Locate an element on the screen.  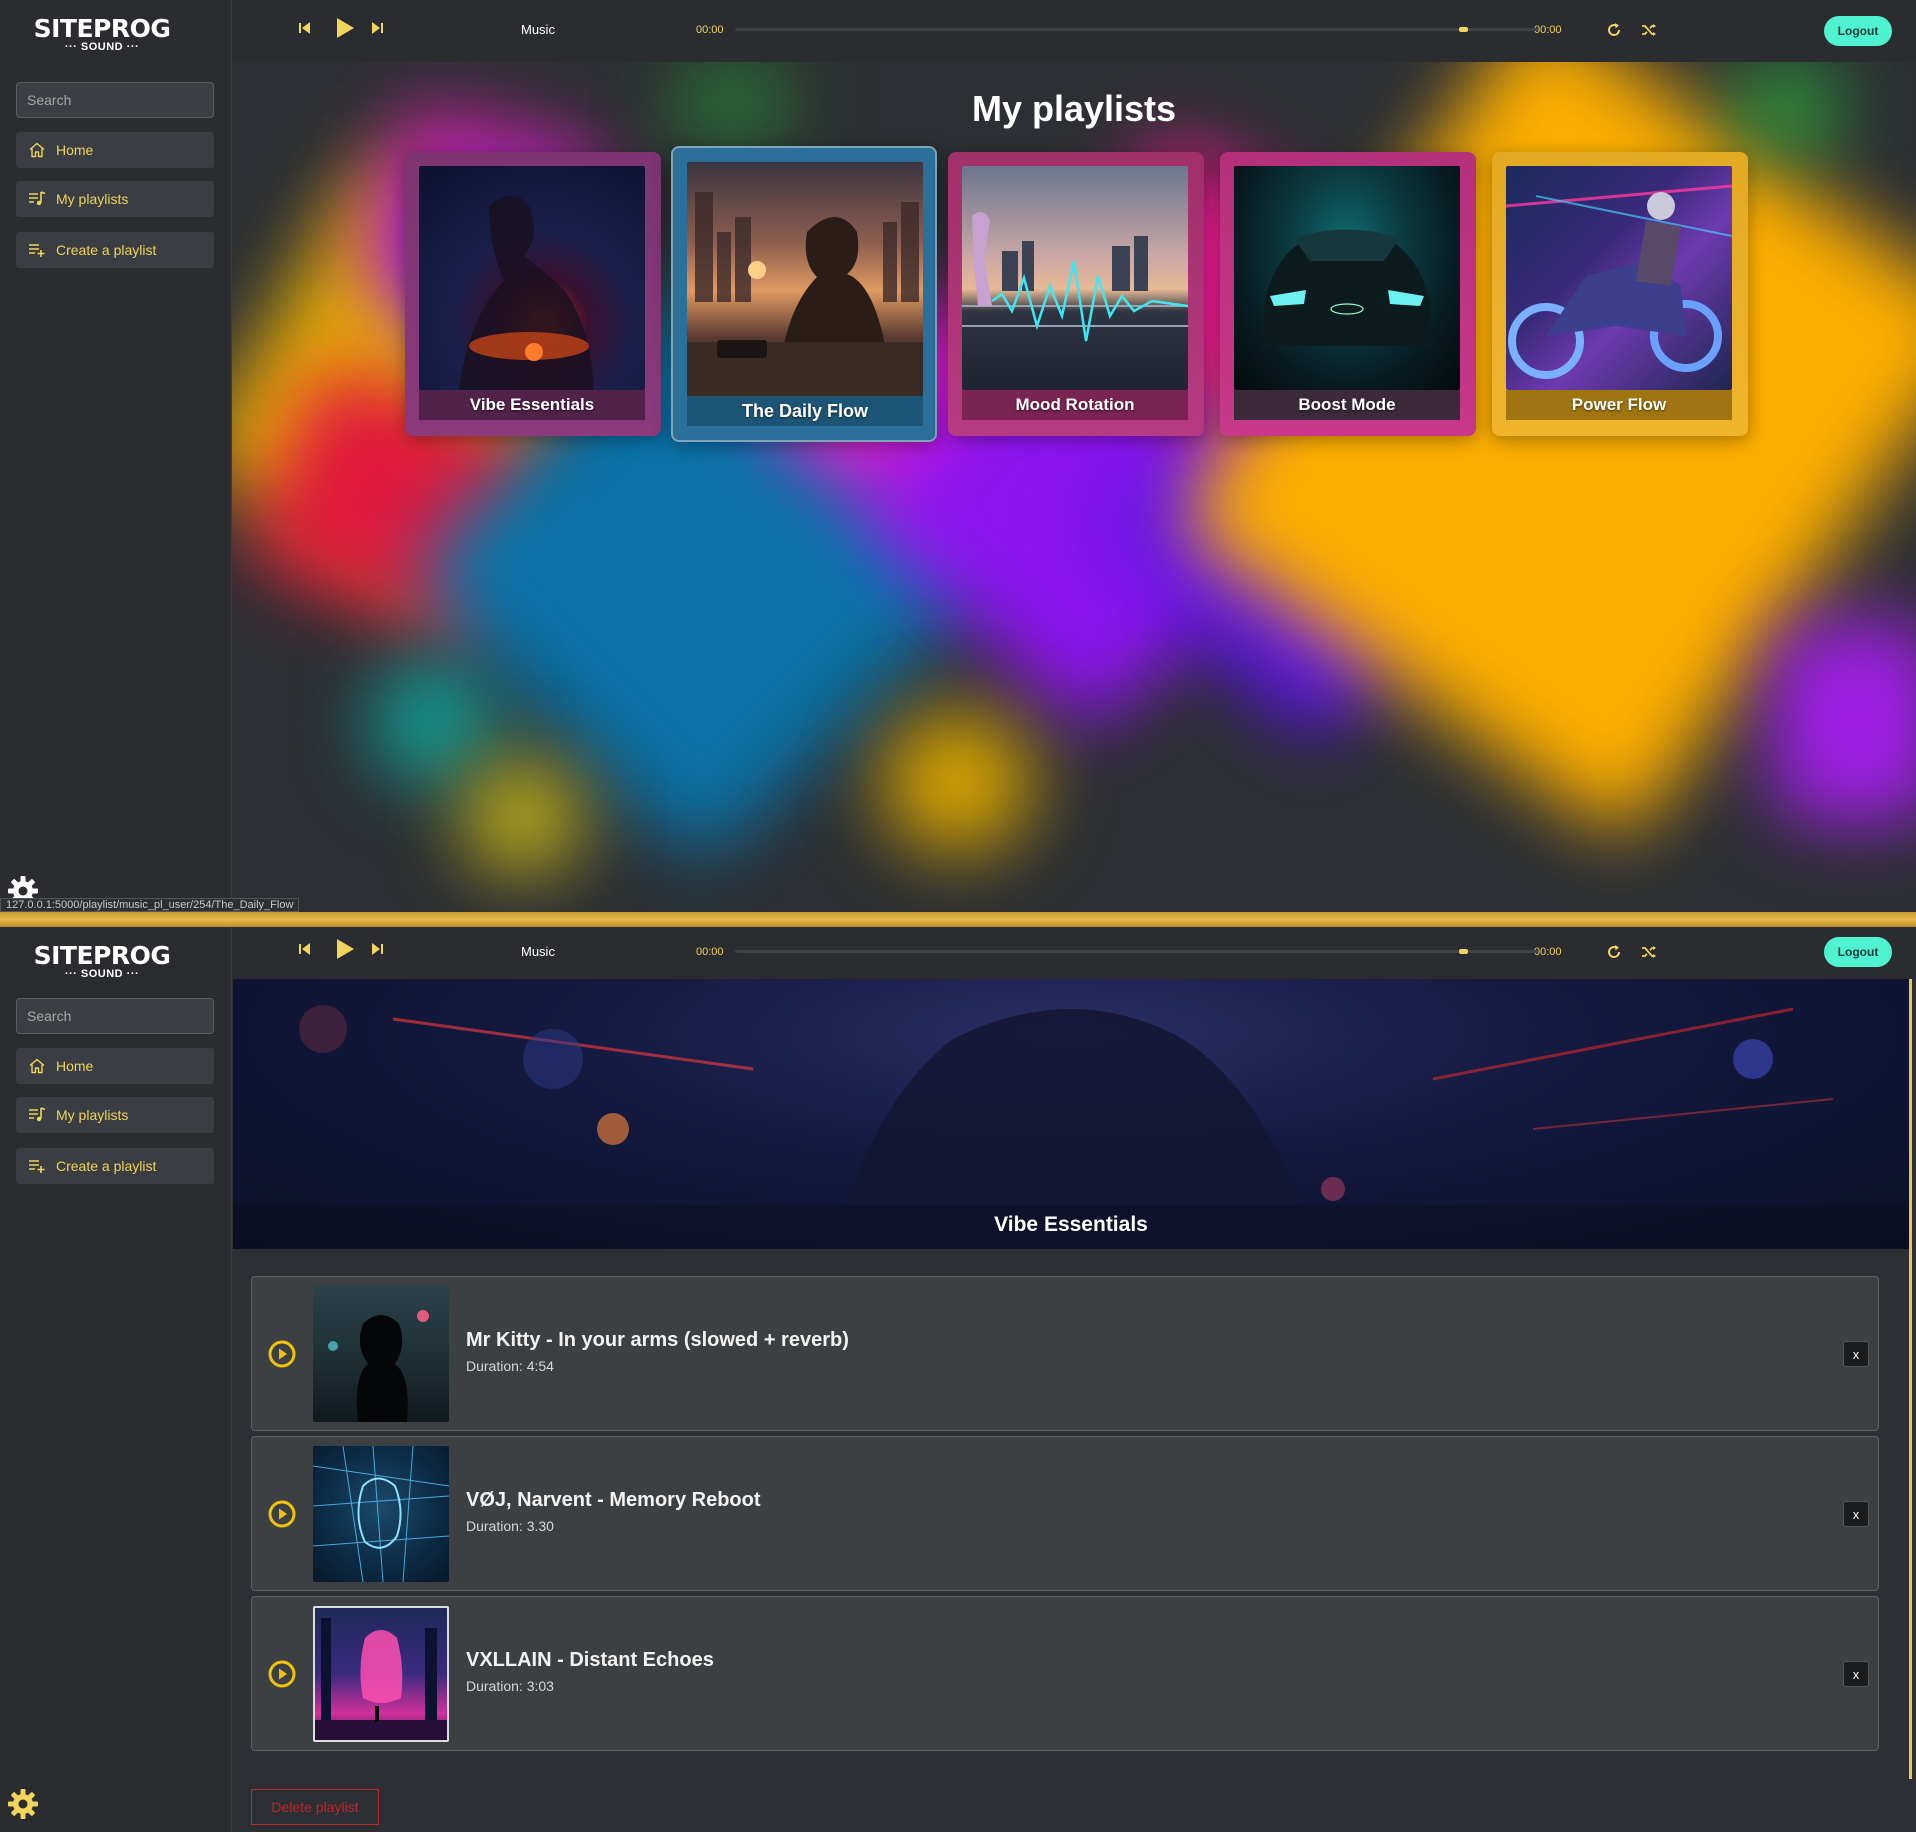
playlist-name: Vibe Essentials is located at coordinates (532, 405).